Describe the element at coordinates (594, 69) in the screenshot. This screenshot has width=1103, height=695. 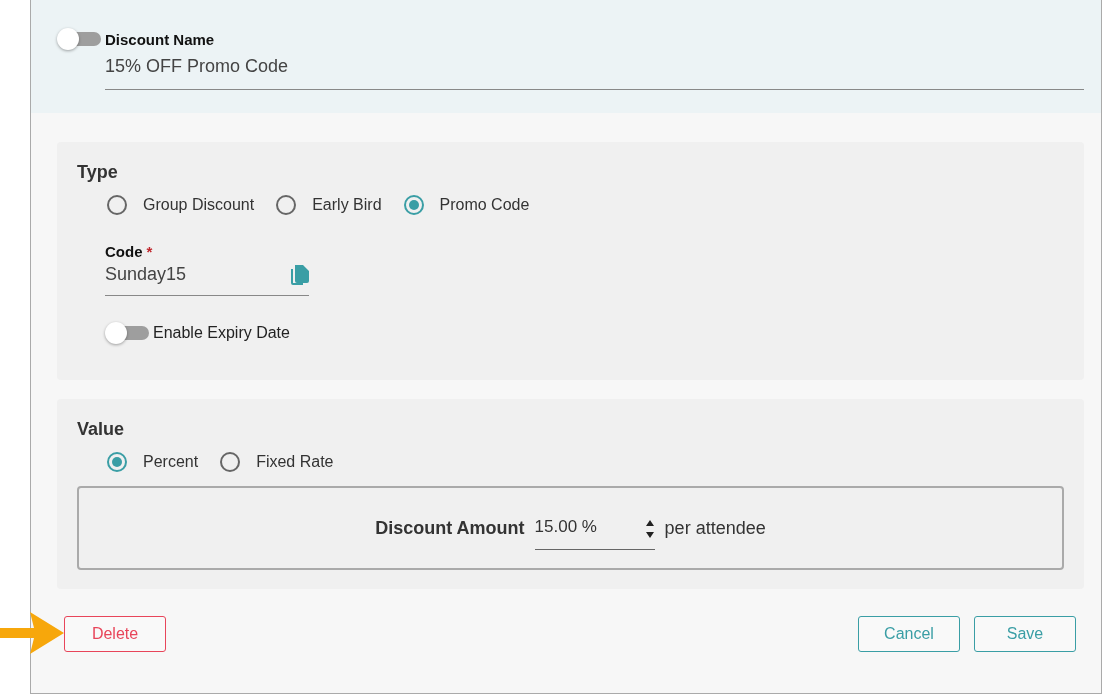
I see `discount-name-field: 15% OFF Promo Code` at that location.